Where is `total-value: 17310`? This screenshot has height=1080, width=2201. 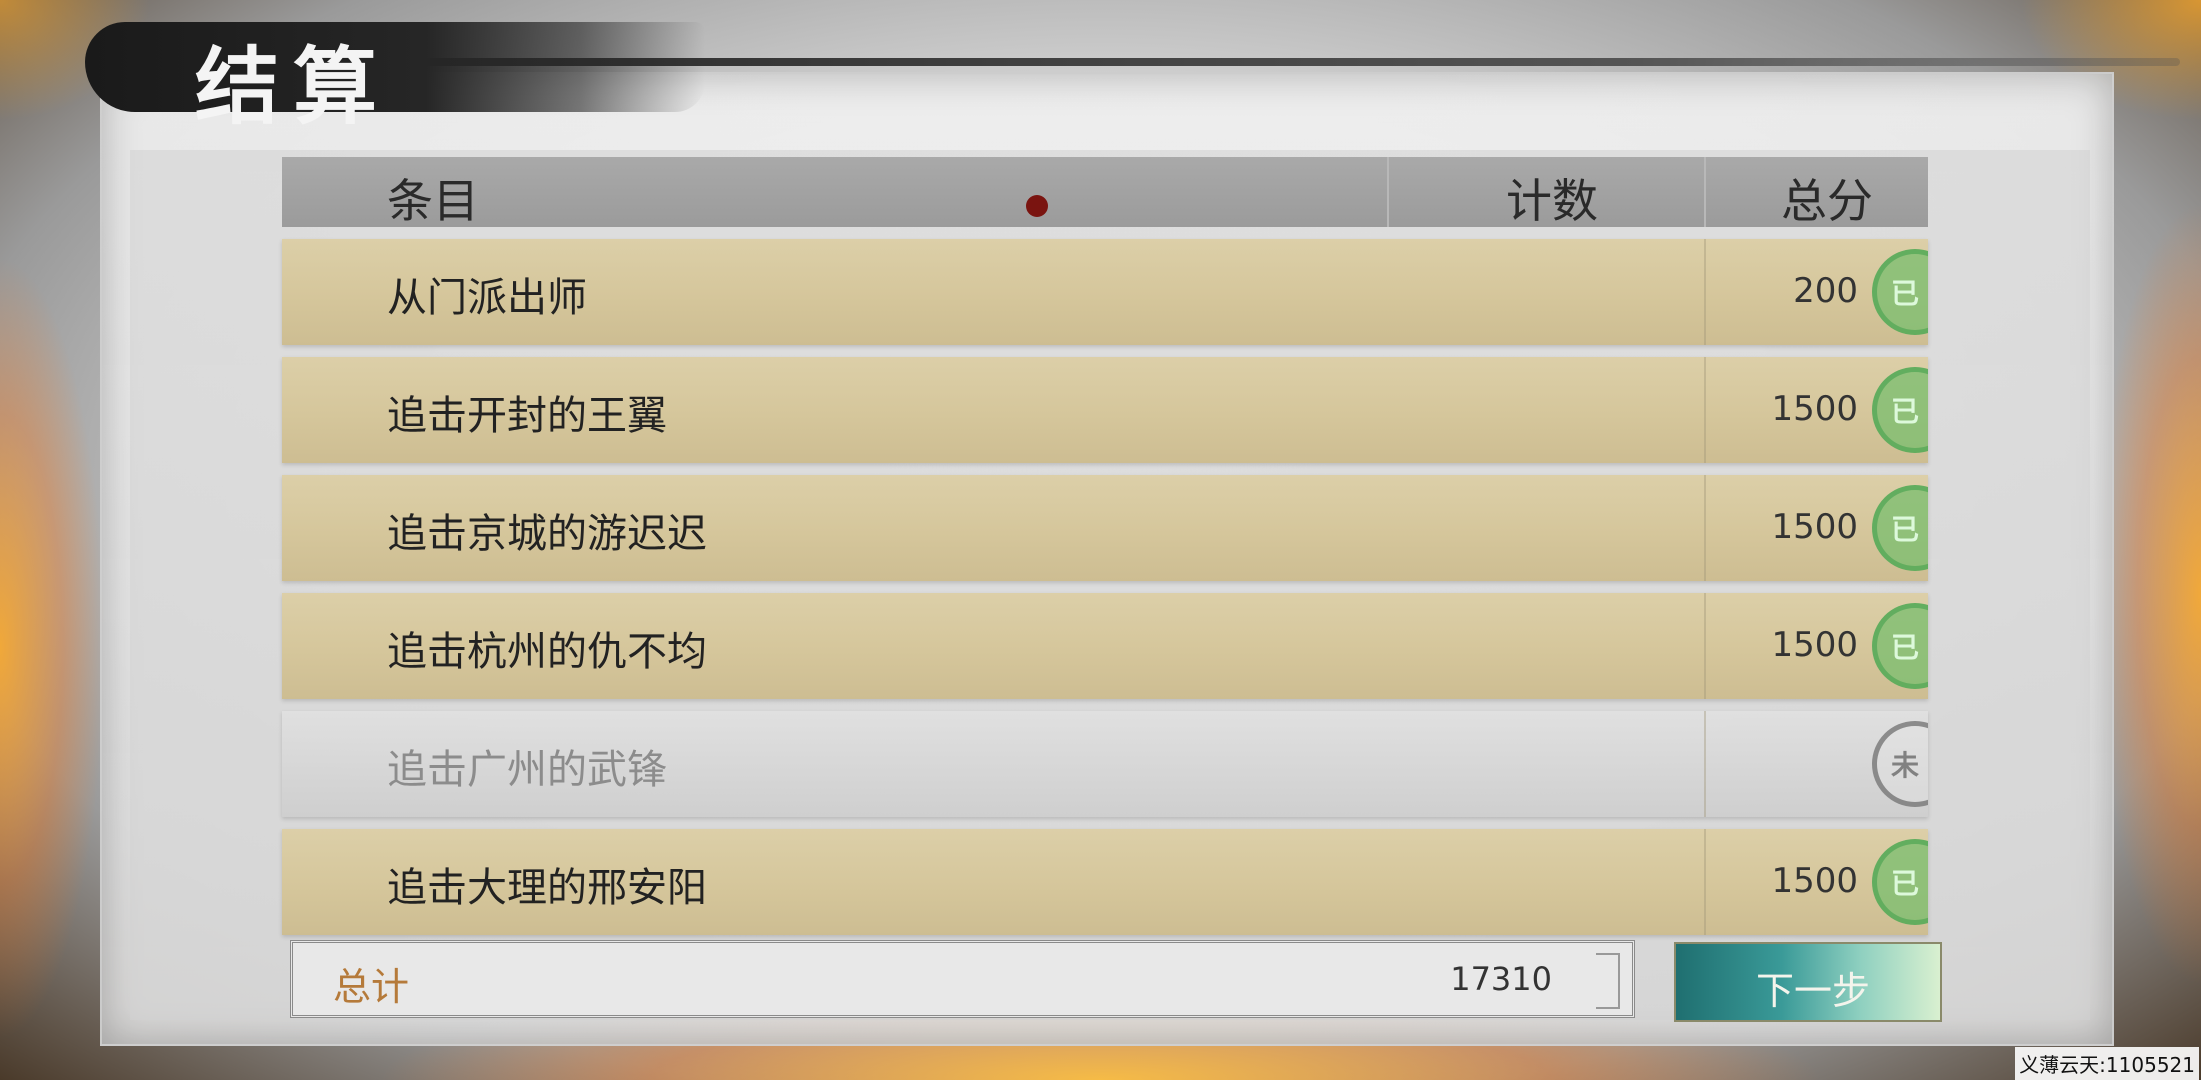 total-value: 17310 is located at coordinates (1501, 979).